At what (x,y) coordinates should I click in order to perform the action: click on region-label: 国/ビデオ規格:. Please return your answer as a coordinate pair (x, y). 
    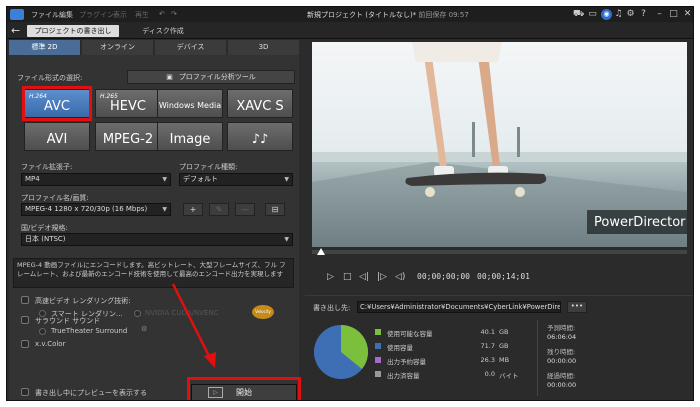
    Looking at the image, I should click on (44, 228).